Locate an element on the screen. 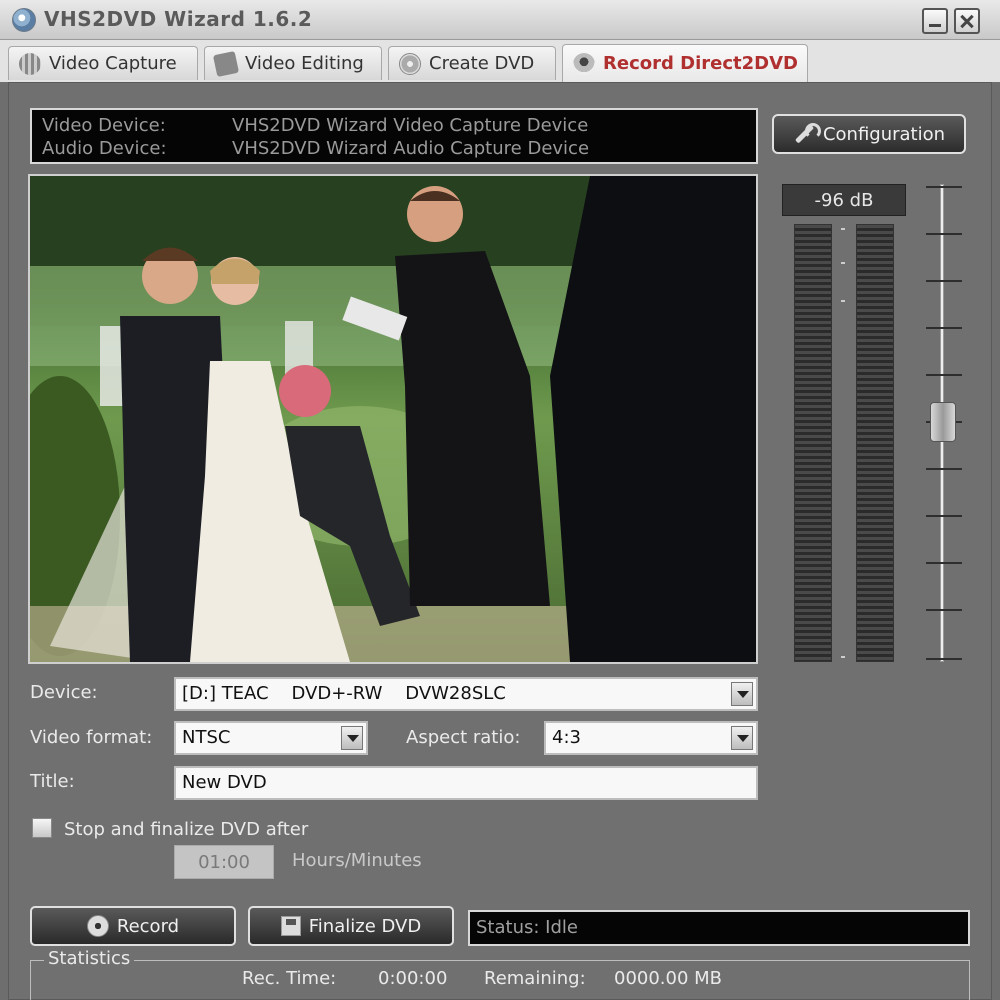 This screenshot has width=1000, height=1000. device-label: Device: is located at coordinates (64, 692).